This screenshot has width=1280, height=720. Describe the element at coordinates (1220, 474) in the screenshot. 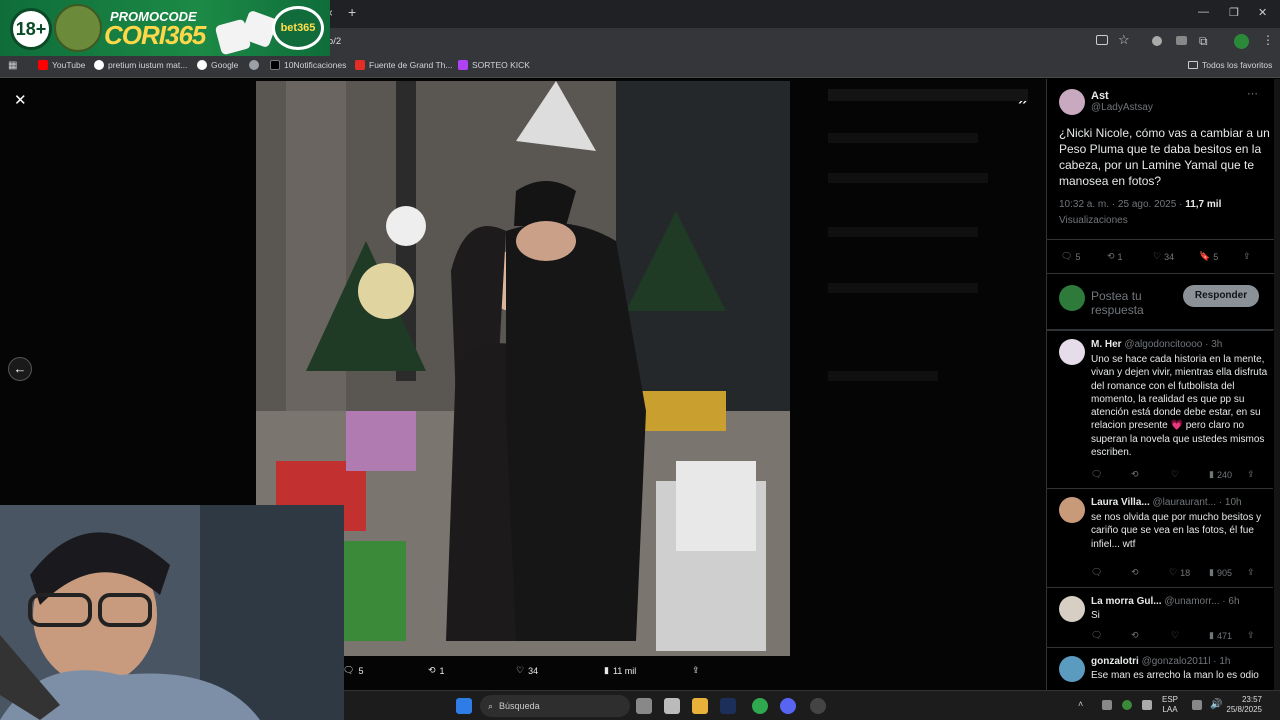

I see `views-count: ▮ 240` at that location.